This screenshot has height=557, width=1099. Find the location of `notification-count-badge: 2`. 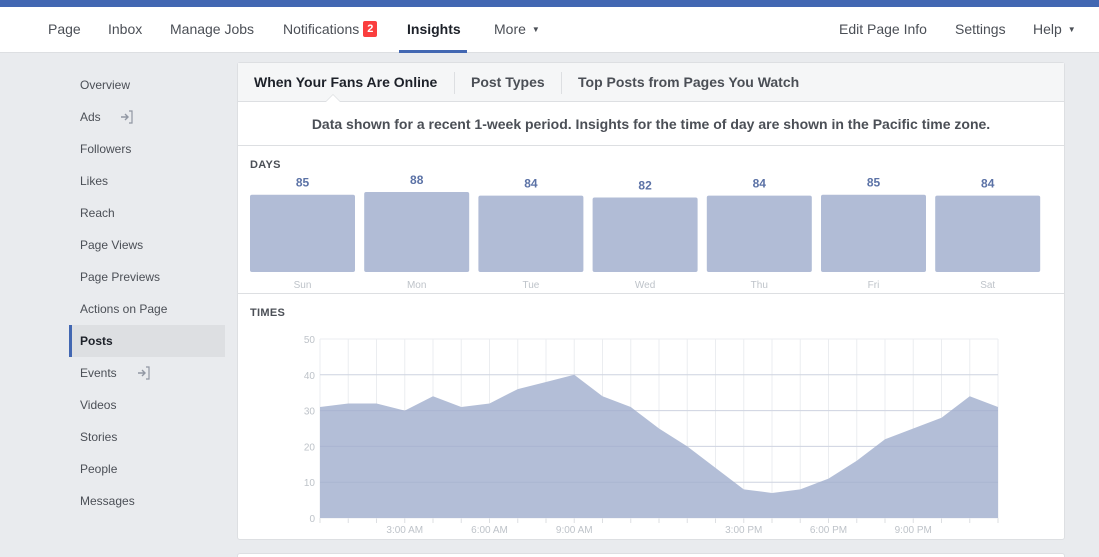

notification-count-badge: 2 is located at coordinates (370, 29).